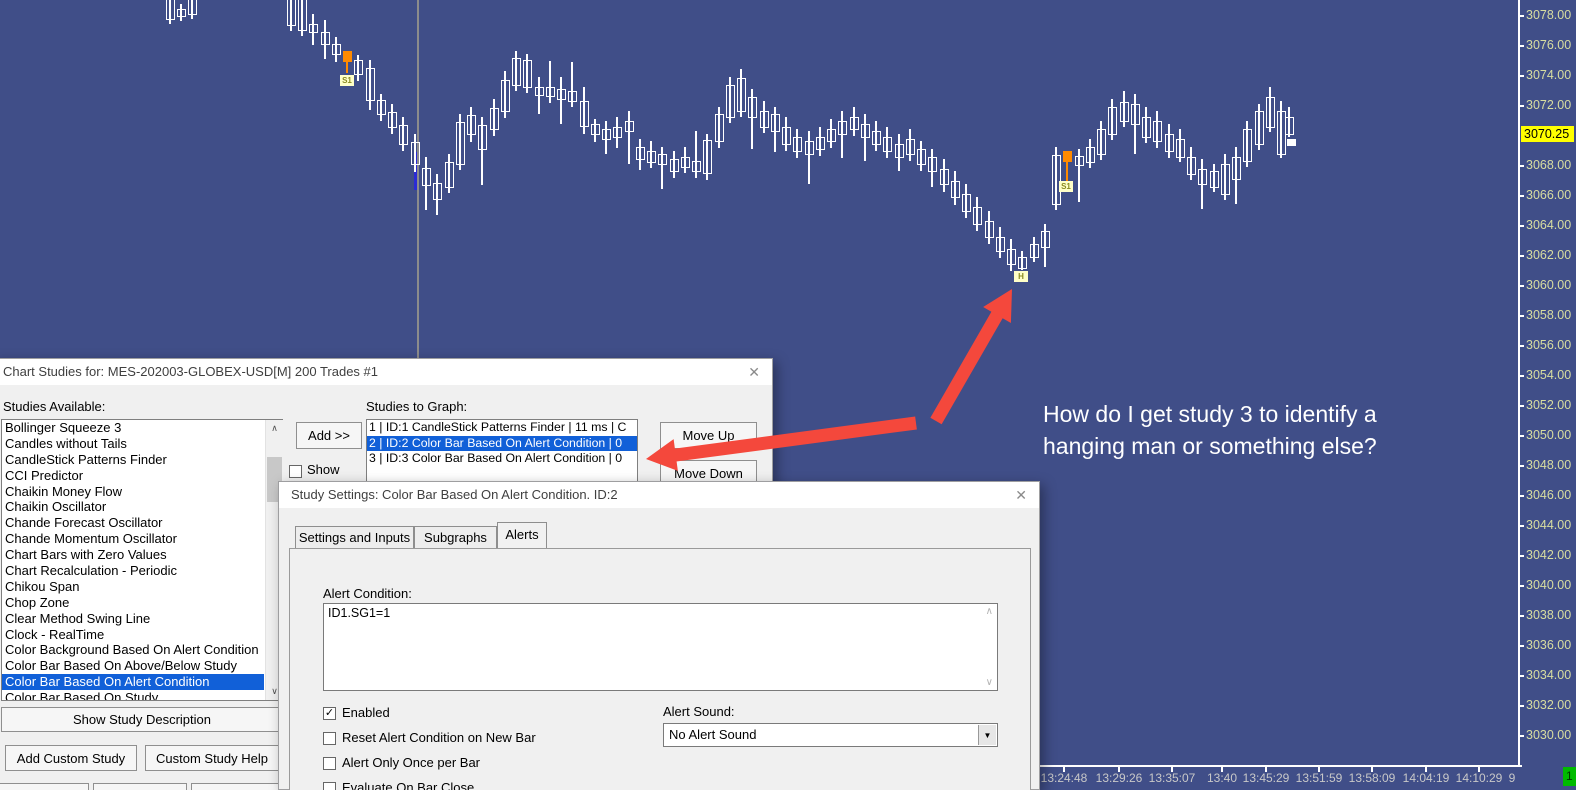 The width and height of the screenshot is (1576, 790). I want to click on study-list-item: Chart Recalculation - Periodic, so click(133, 571).